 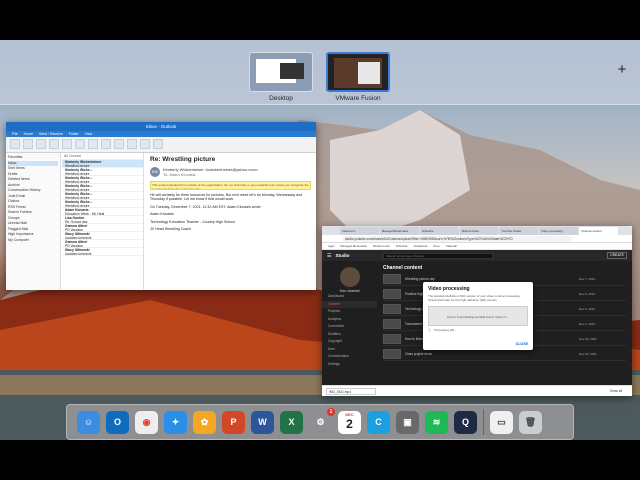 I want to click on outlook-icon: O, so click(x=117, y=422).